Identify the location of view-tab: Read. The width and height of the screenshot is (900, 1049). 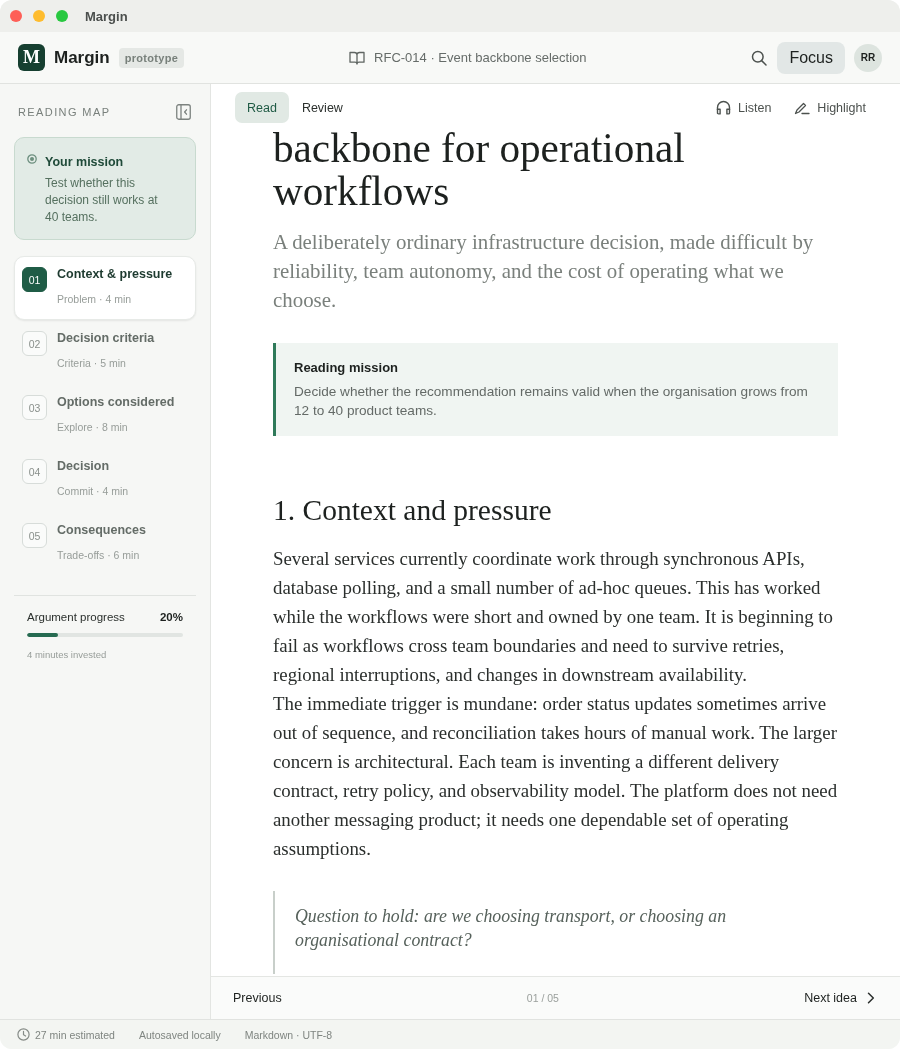
(262, 107).